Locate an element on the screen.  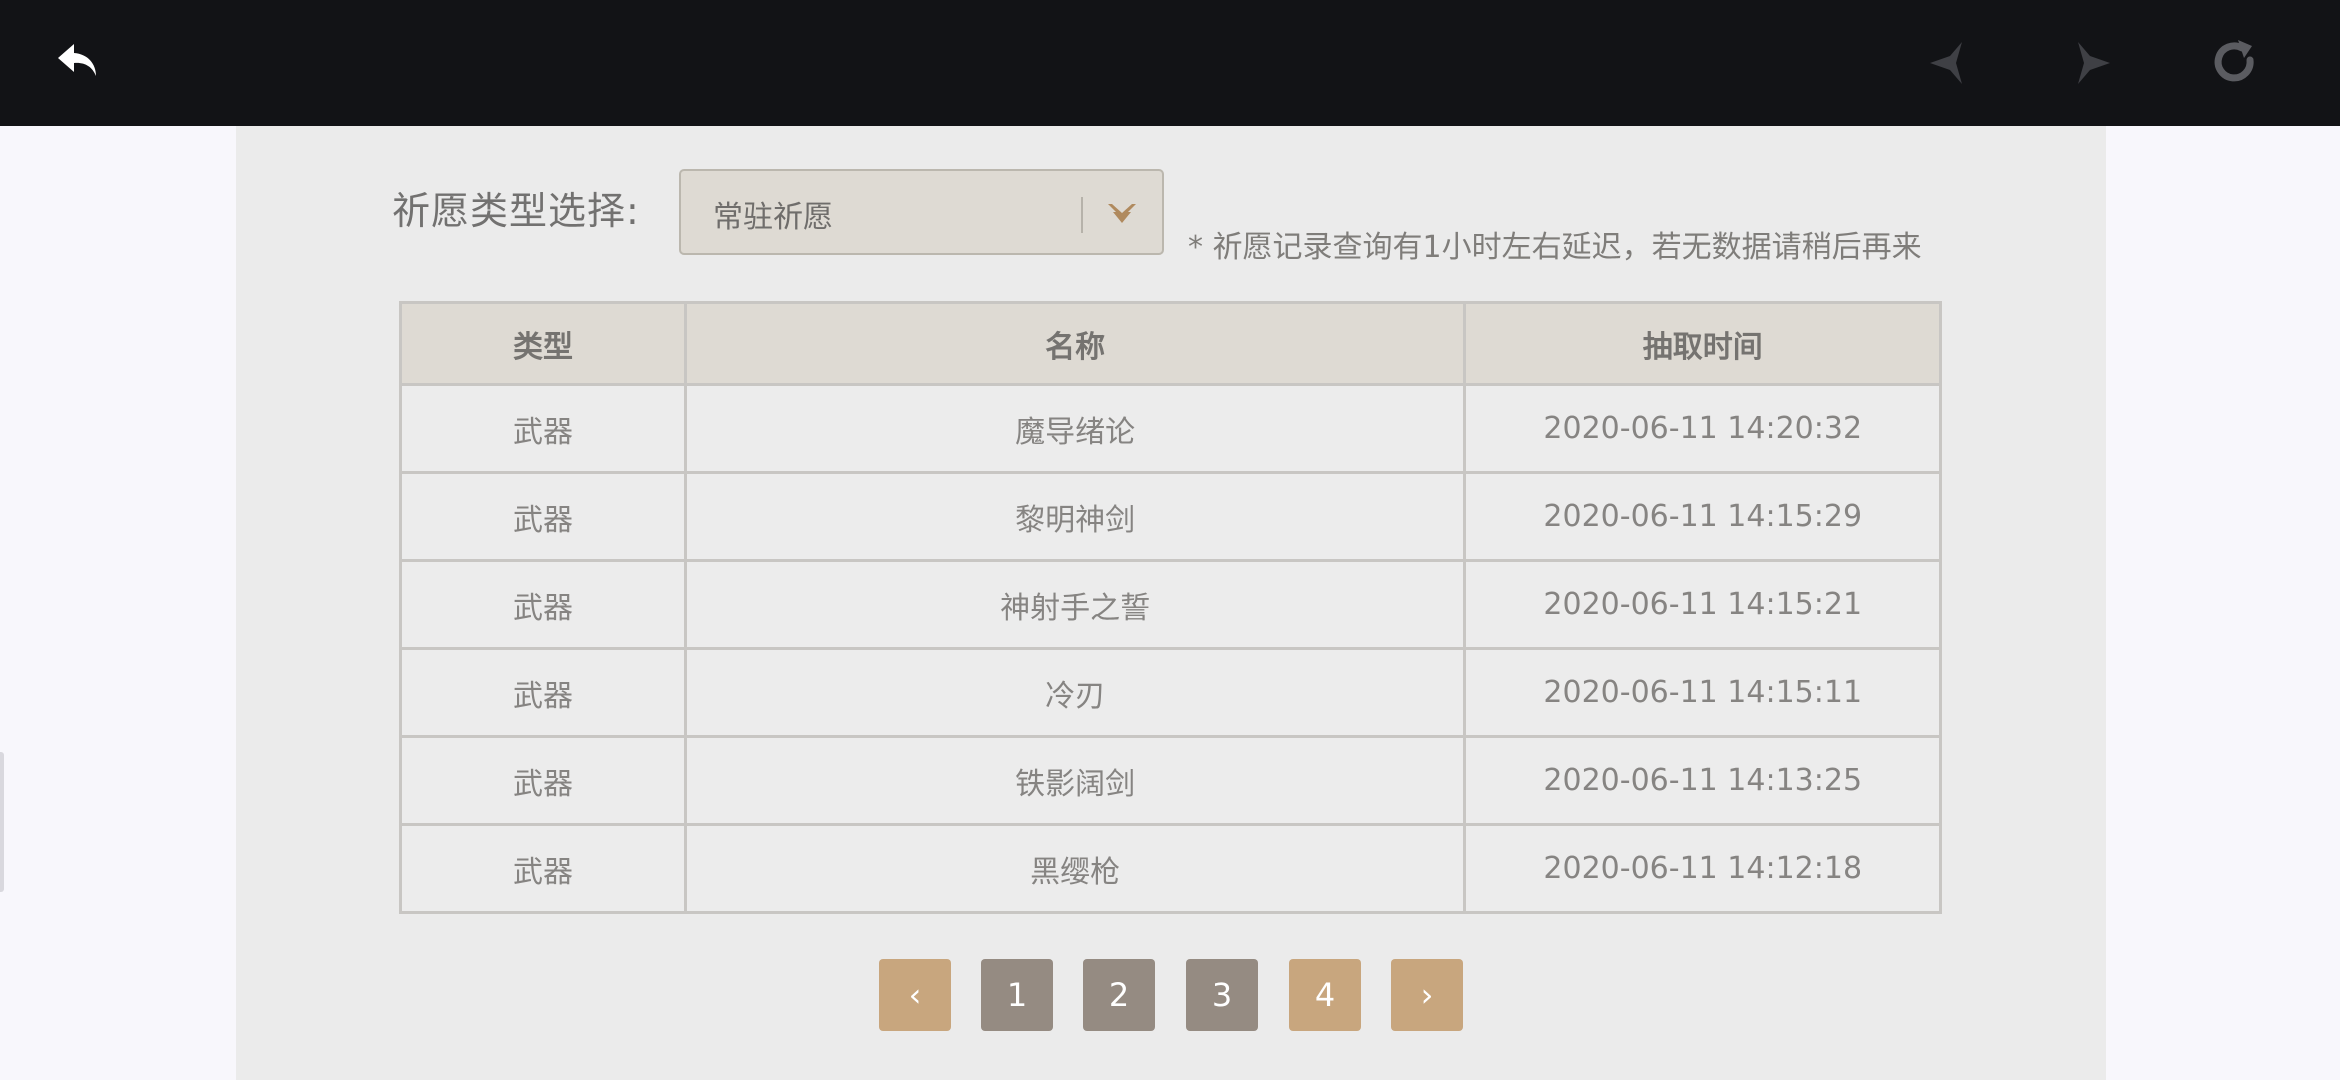
cell-name: 铁影阔剑 is located at coordinates (1075, 780).